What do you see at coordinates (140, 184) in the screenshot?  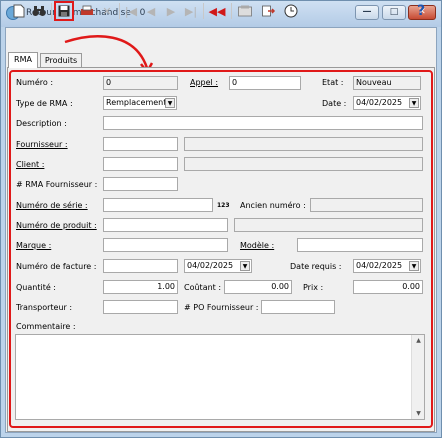 I see `rma-fournisseur-field` at bounding box center [140, 184].